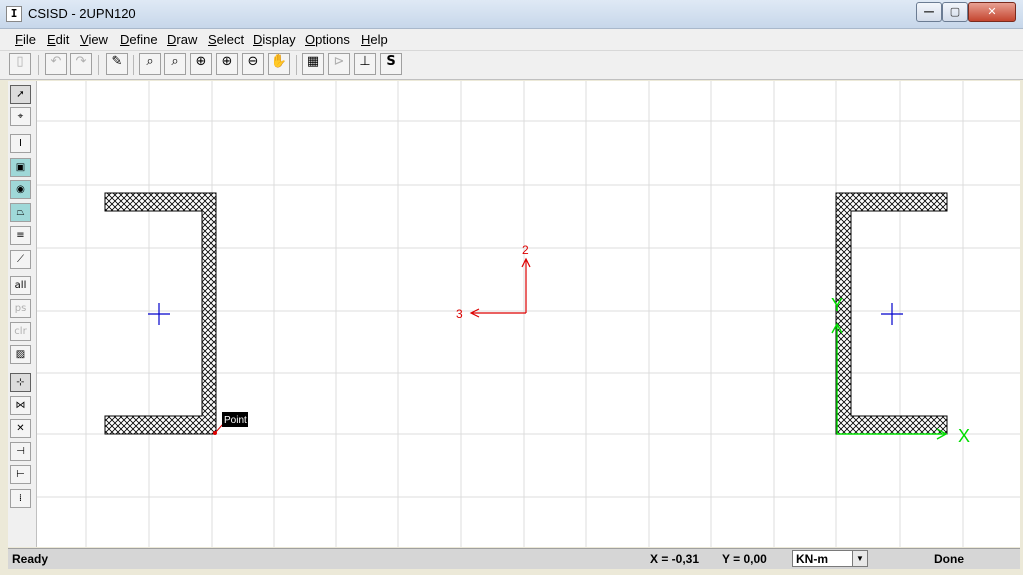 This screenshot has width=1023, height=575. Describe the element at coordinates (949, 559) in the screenshot. I see `status-done: Done` at that location.